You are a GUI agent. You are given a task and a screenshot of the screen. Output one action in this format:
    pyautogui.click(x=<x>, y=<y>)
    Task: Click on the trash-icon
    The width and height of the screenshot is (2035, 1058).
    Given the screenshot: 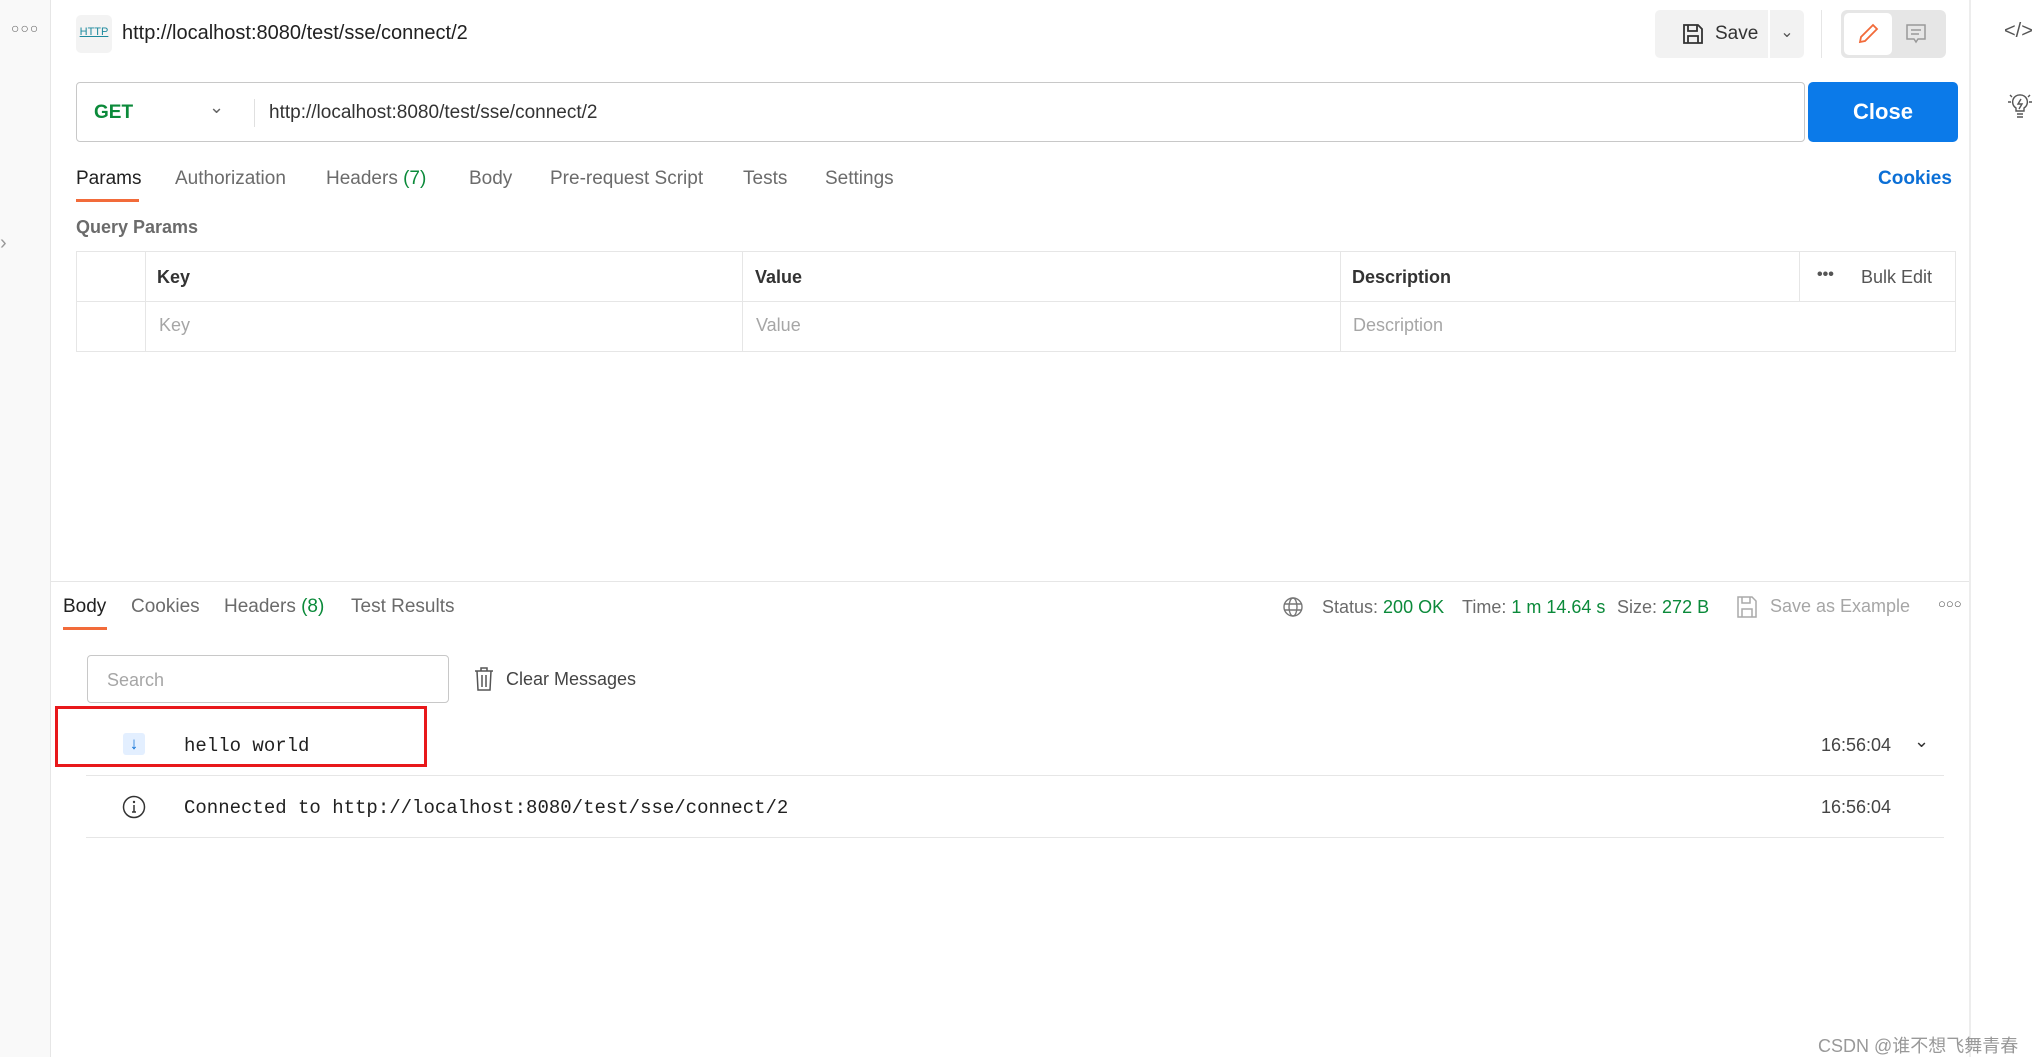 What is the action you would take?
    pyautogui.click(x=484, y=679)
    